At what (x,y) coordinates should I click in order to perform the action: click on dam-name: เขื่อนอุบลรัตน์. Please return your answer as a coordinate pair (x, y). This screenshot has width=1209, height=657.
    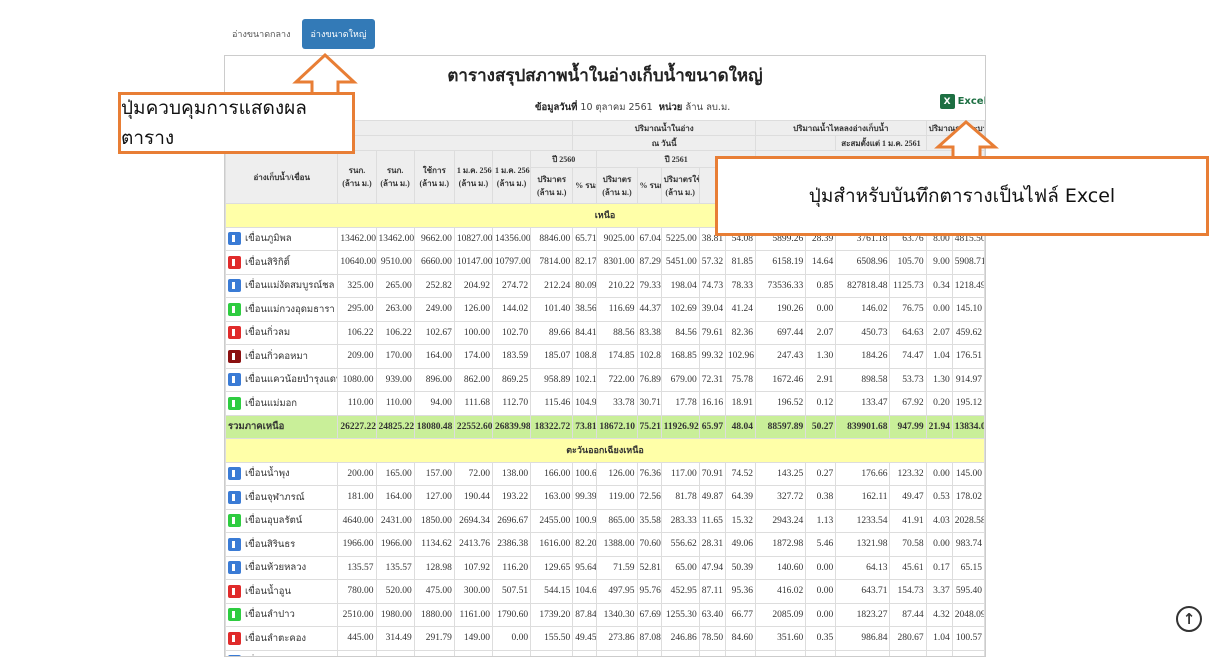
    Looking at the image, I should click on (273, 520).